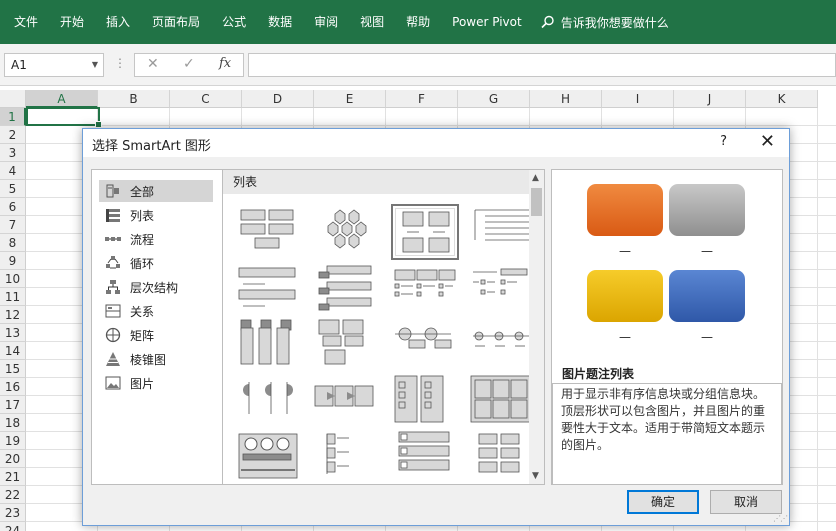 The height and width of the screenshot is (531, 836). What do you see at coordinates (13, 441) in the screenshot?
I see `row-header: 19` at bounding box center [13, 441].